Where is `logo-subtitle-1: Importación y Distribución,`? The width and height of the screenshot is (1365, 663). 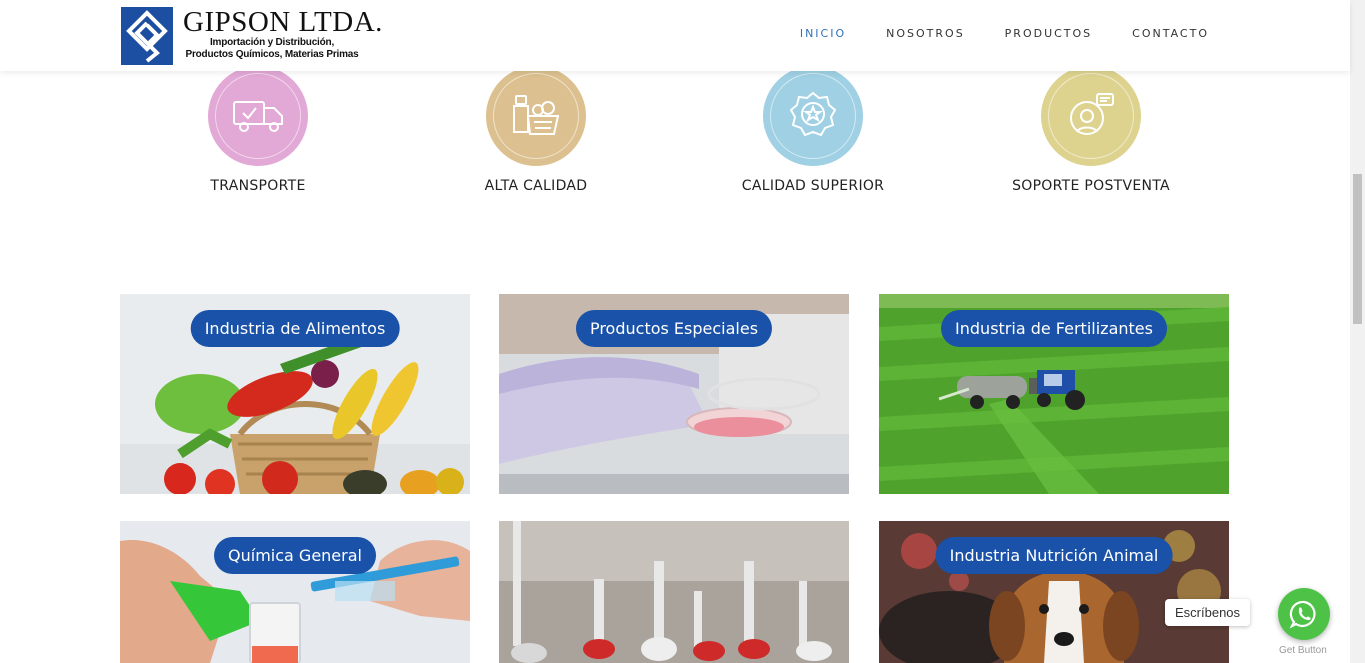
logo-subtitle-1: Importación y Distribución, is located at coordinates (272, 42).